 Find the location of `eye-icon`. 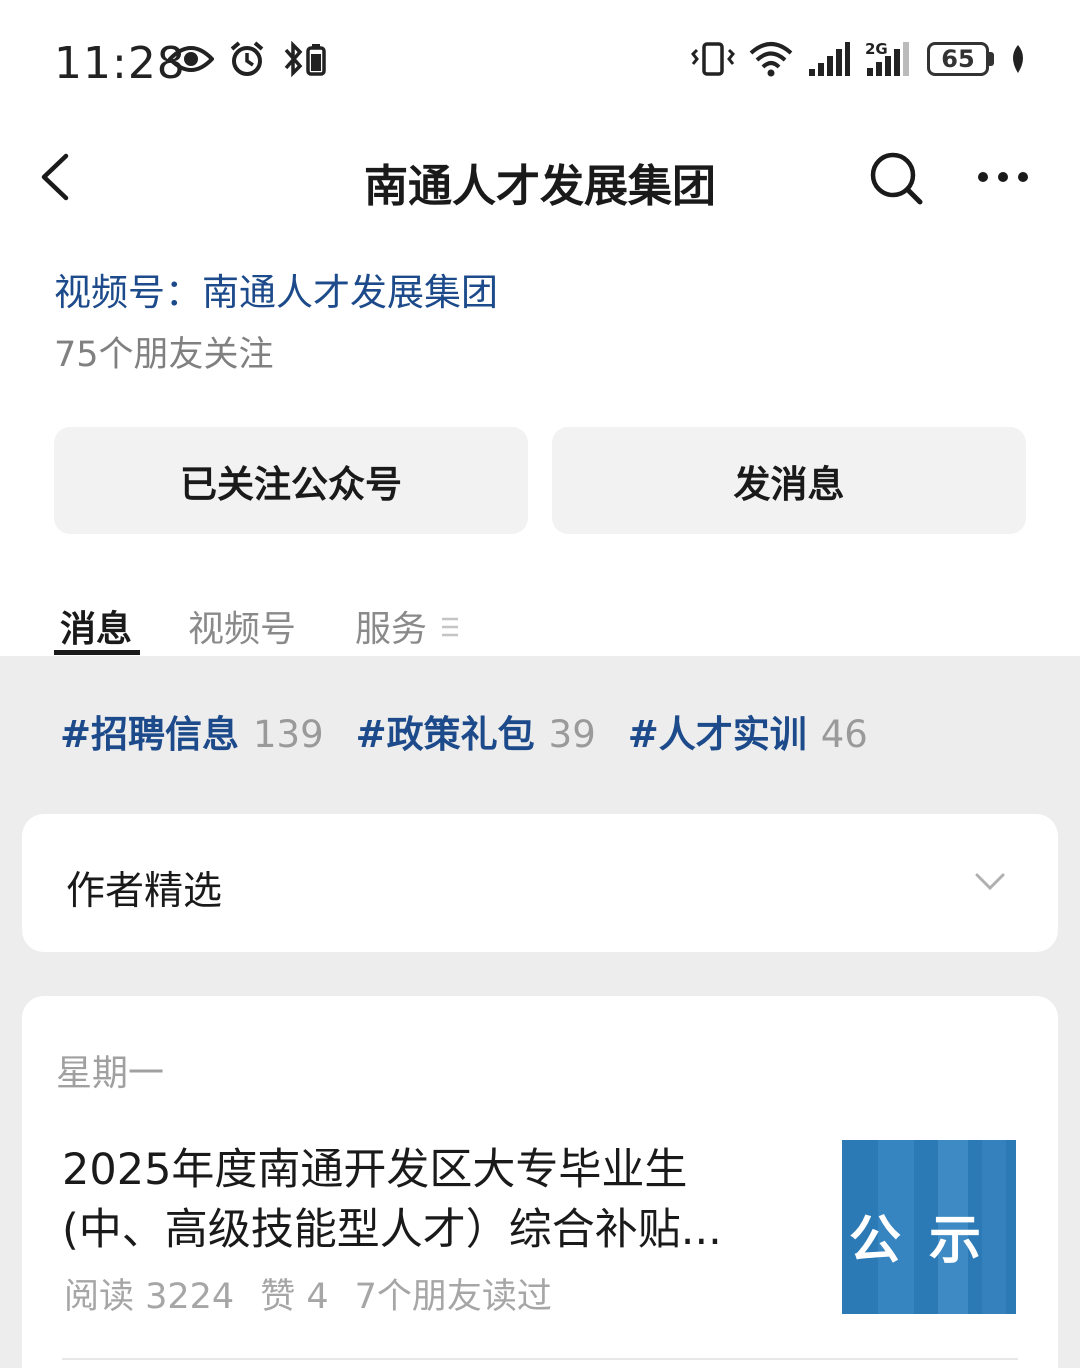

eye-icon is located at coordinates (191, 59).